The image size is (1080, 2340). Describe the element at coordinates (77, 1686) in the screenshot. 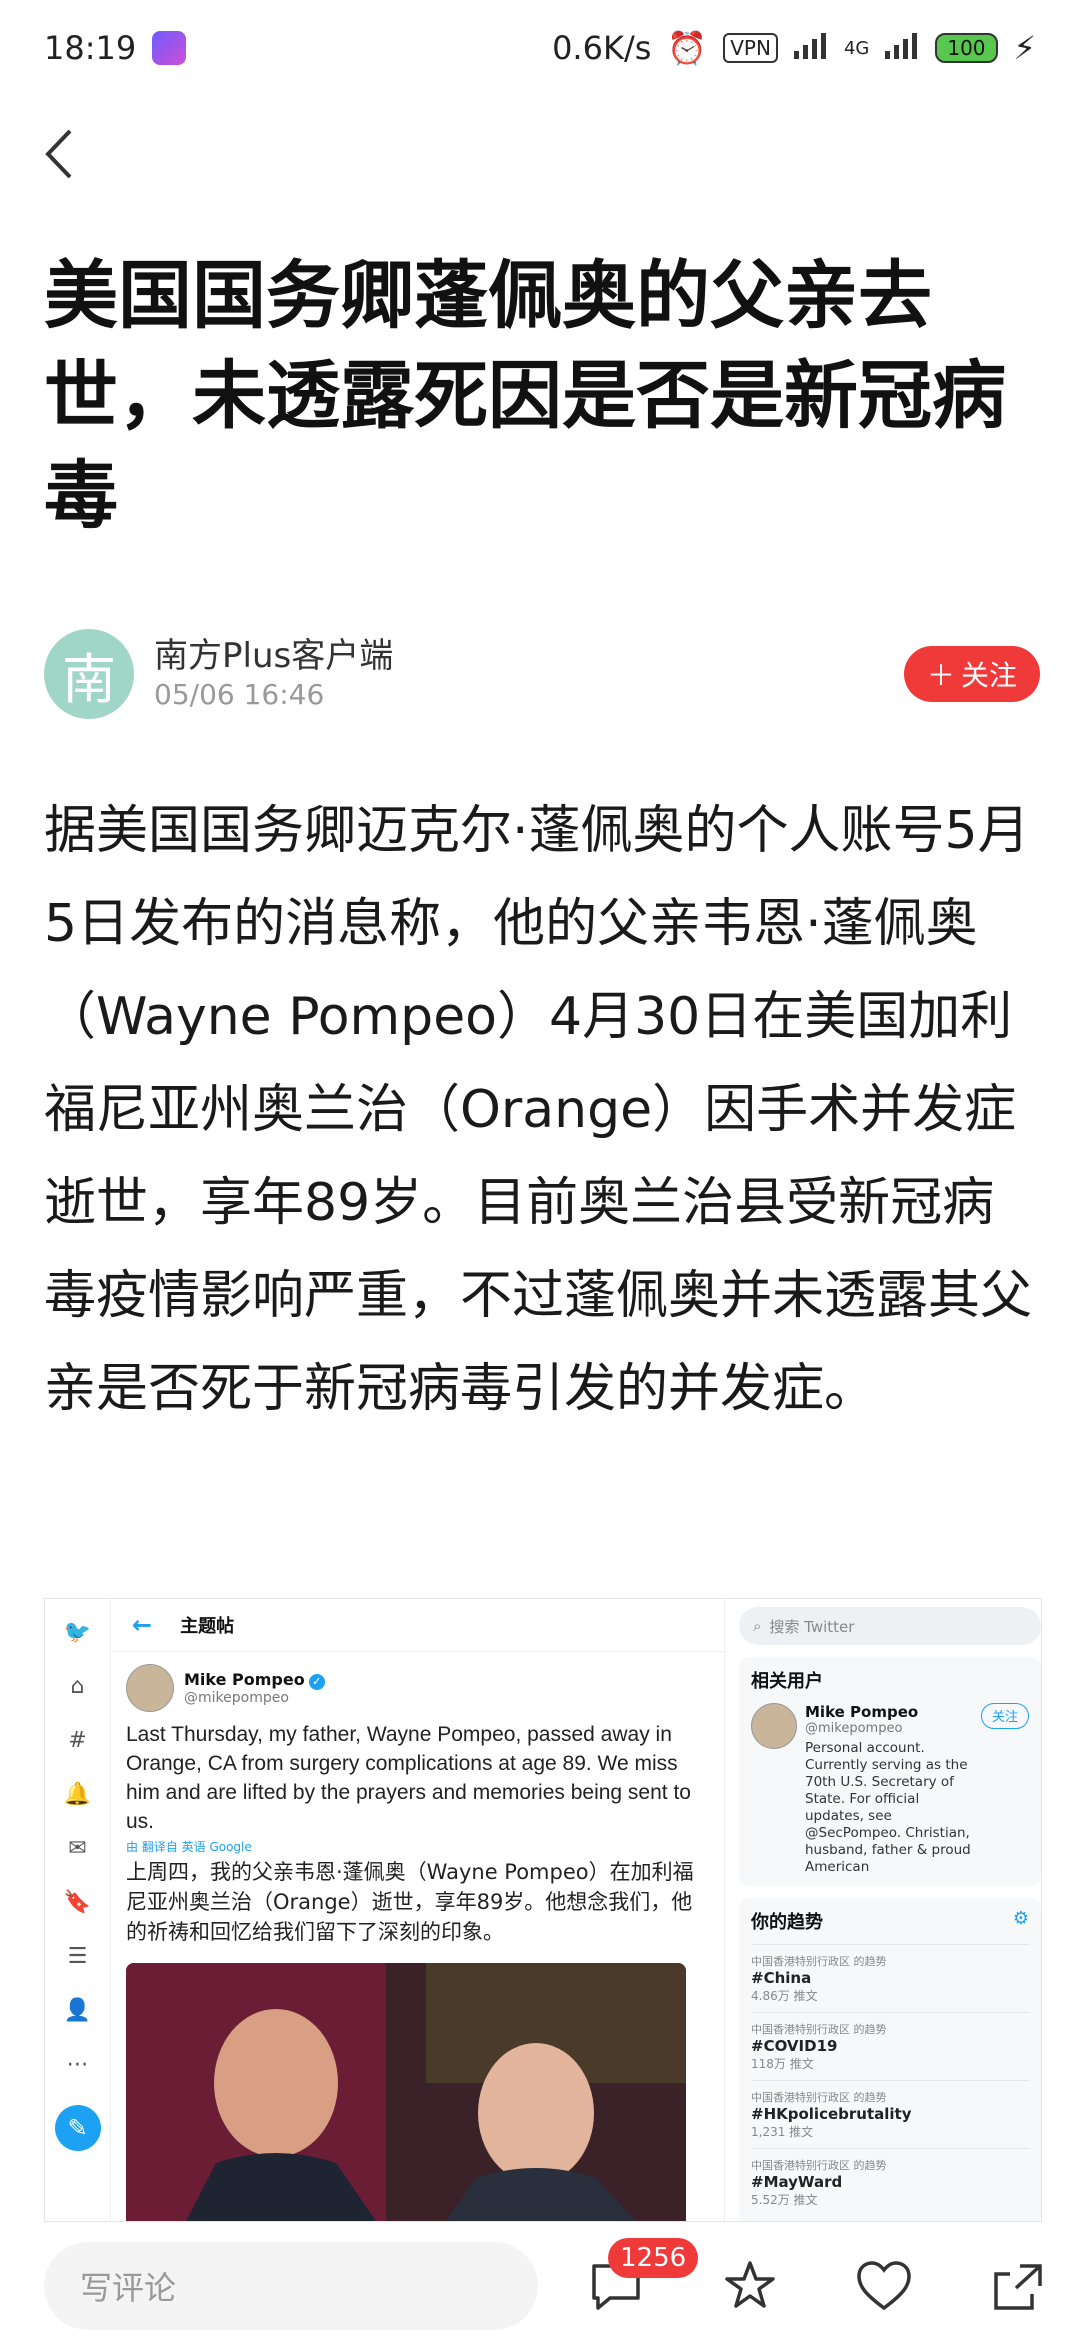

I see `home-icon: ⌂` at that location.